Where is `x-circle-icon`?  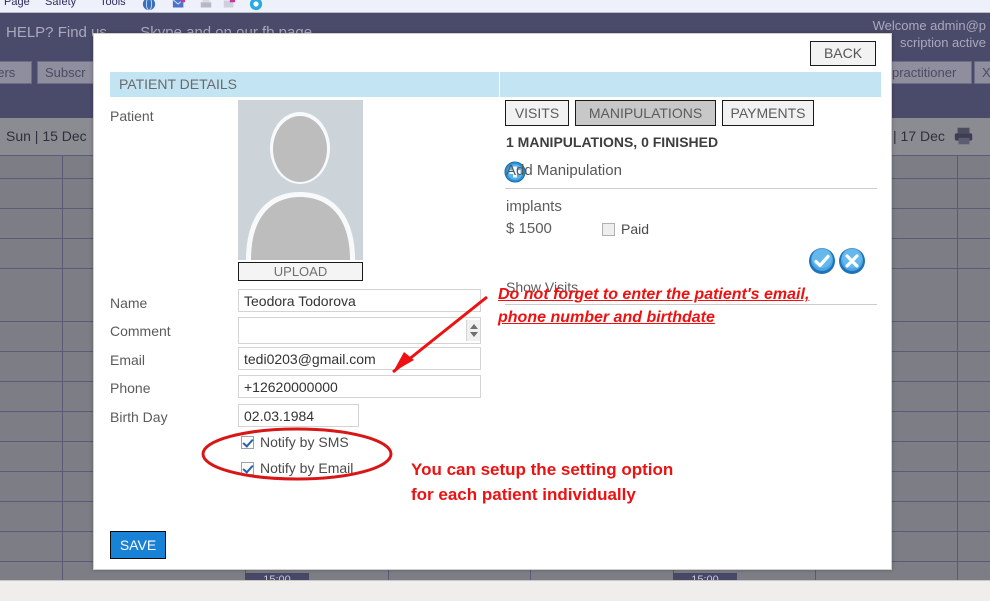 x-circle-icon is located at coordinates (852, 261).